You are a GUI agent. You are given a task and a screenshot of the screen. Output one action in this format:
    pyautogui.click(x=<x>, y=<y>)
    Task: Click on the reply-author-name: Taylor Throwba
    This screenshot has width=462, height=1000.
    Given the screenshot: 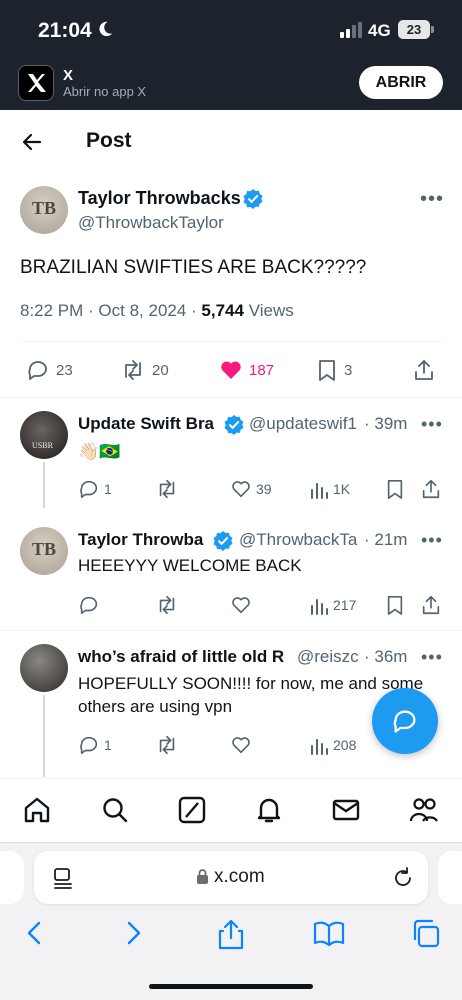 What is the action you would take?
    pyautogui.click(x=140, y=540)
    